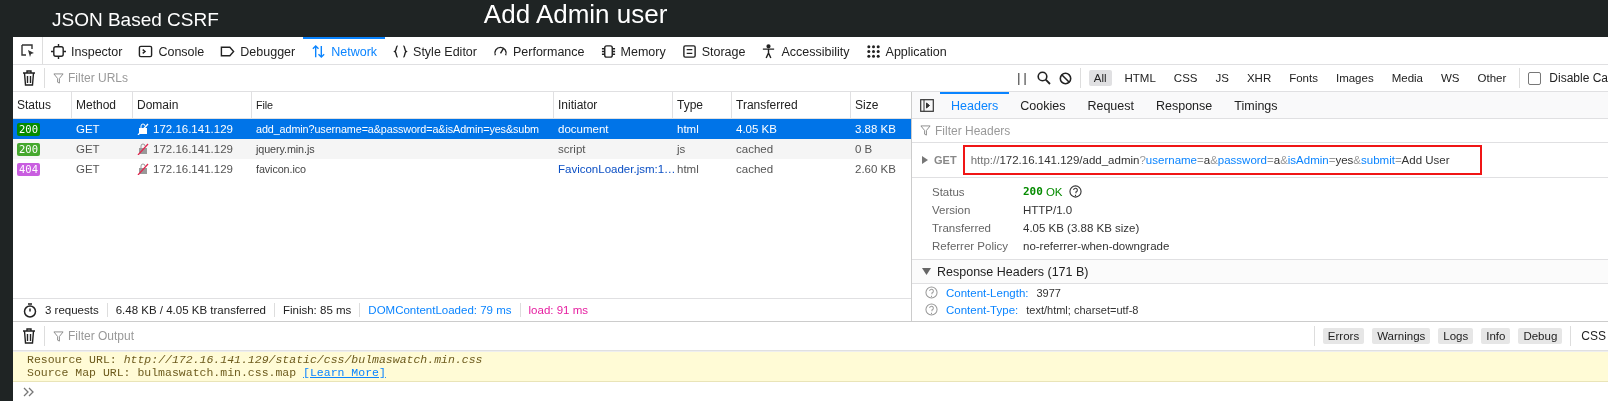 This screenshot has height=401, width=1608. What do you see at coordinates (462, 149) in the screenshot?
I see `request-row: 200 GET 172.16.141.129 jquery.min.js script js cached 0 B` at bounding box center [462, 149].